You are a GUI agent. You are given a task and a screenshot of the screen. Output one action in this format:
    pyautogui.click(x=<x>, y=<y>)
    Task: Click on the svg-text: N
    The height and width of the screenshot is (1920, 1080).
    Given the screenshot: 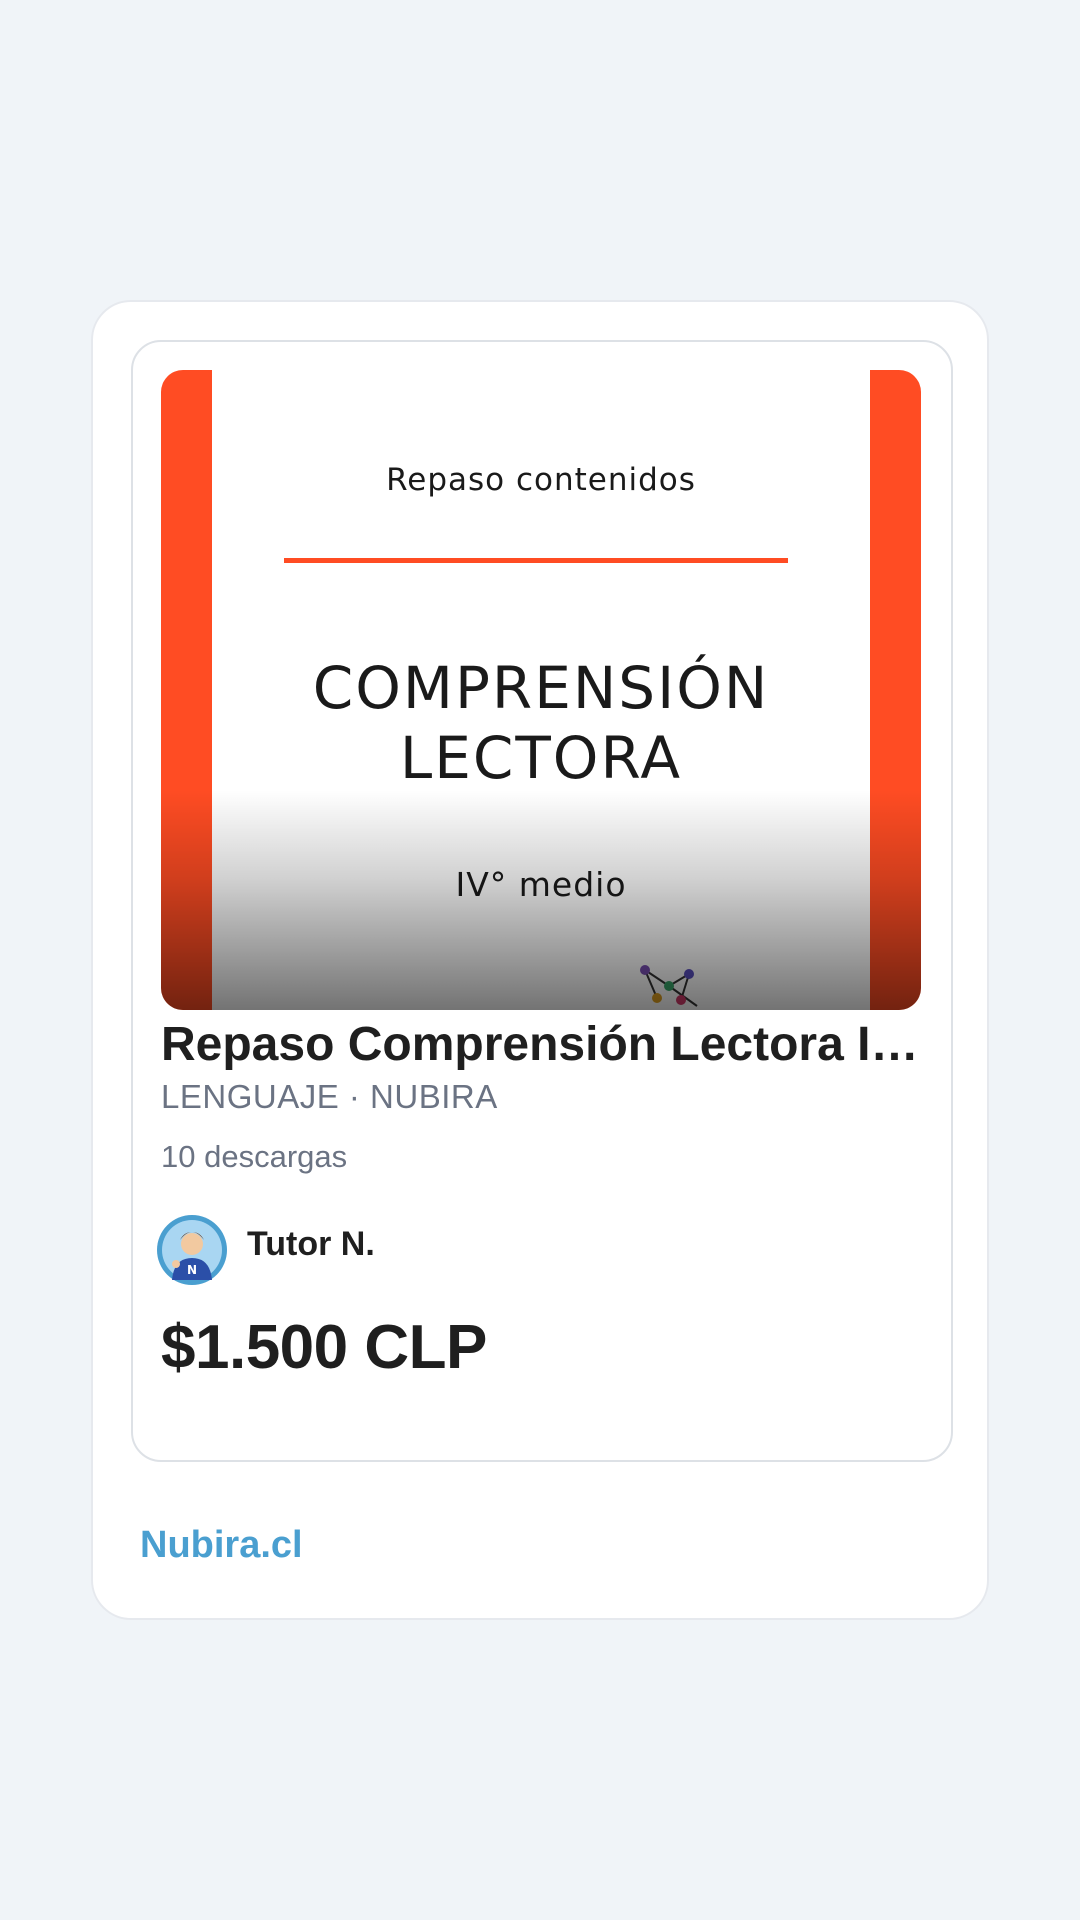 What is the action you would take?
    pyautogui.click(x=192, y=1270)
    